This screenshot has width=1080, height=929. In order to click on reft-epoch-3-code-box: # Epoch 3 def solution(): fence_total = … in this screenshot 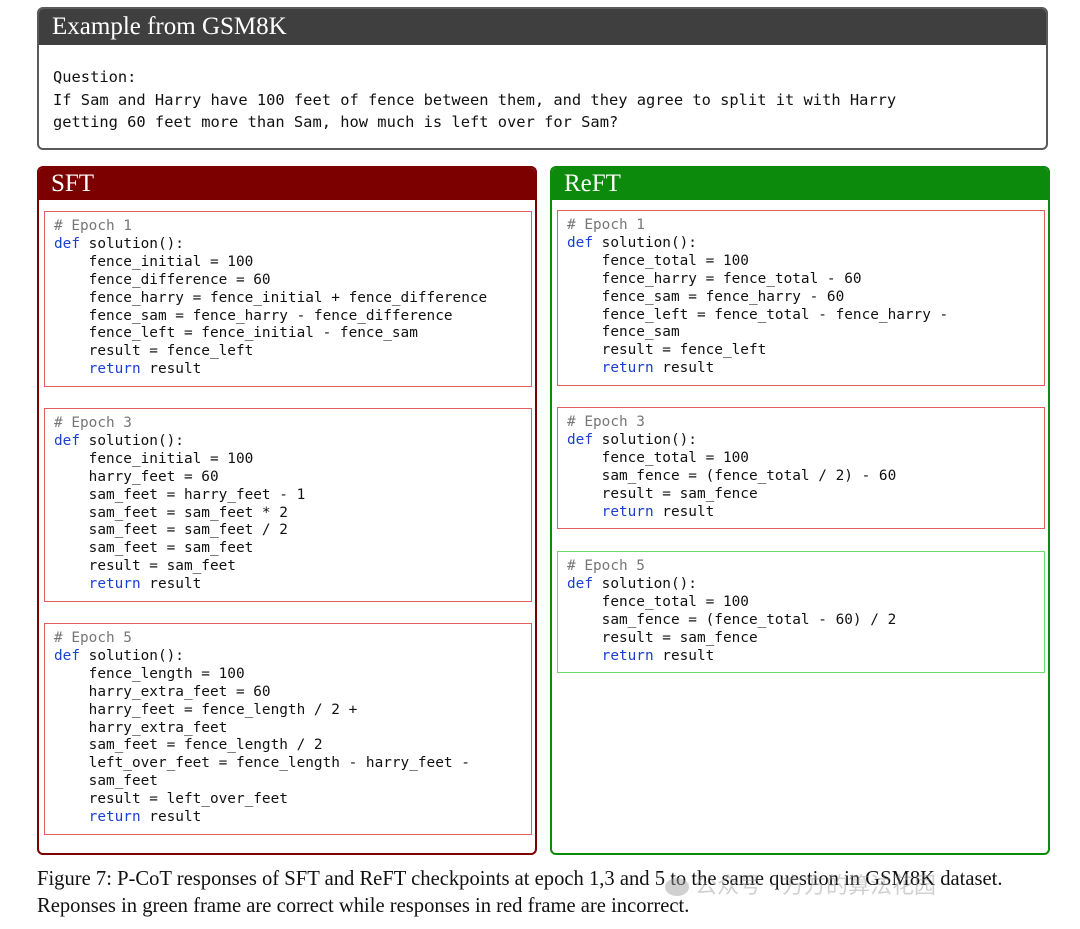, I will do `click(801, 468)`.